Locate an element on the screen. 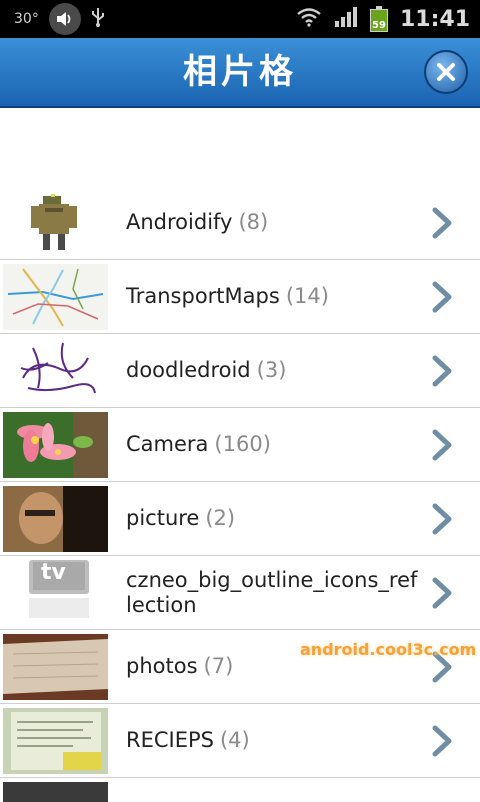 The width and height of the screenshot is (480, 802). album-count: (7) is located at coordinates (218, 666).